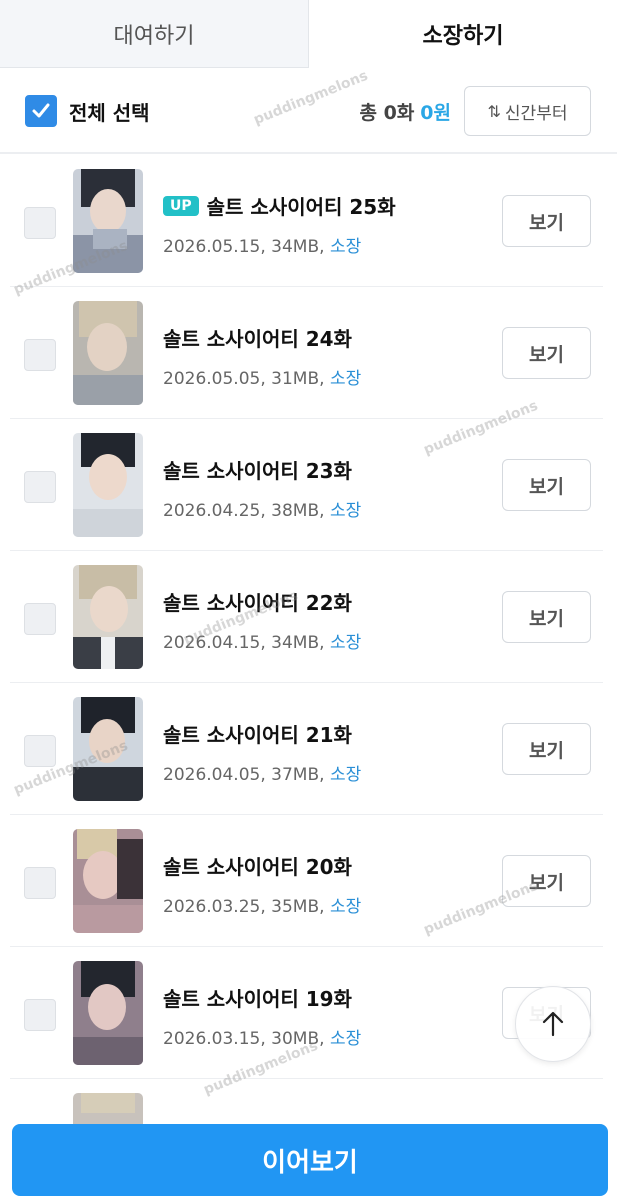 The image size is (617, 1200). What do you see at coordinates (212, 247) in the screenshot?
I see `episode-date: 2026.05.15` at bounding box center [212, 247].